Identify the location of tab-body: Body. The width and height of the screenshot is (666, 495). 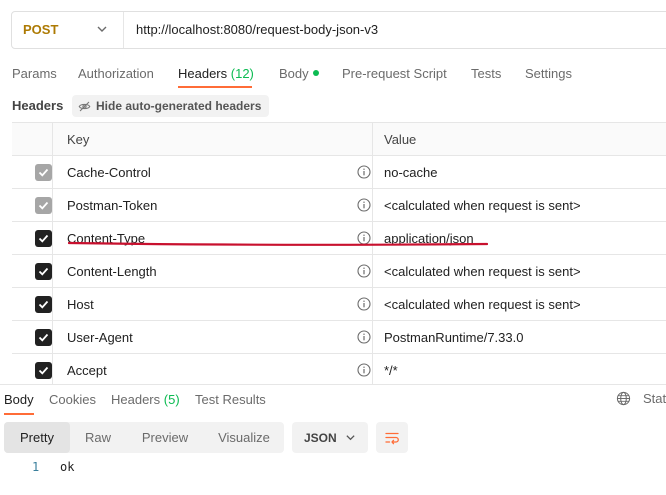
(299, 73).